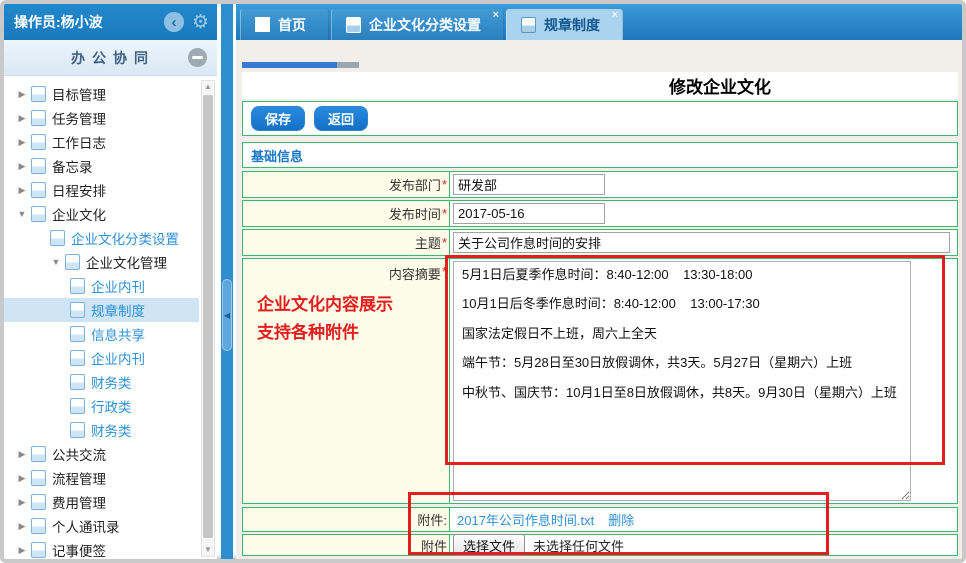 The height and width of the screenshot is (563, 966). Describe the element at coordinates (600, 519) in the screenshot. I see `attachment-row: 附件: 2017年公司作息时间.txt 删除` at that location.